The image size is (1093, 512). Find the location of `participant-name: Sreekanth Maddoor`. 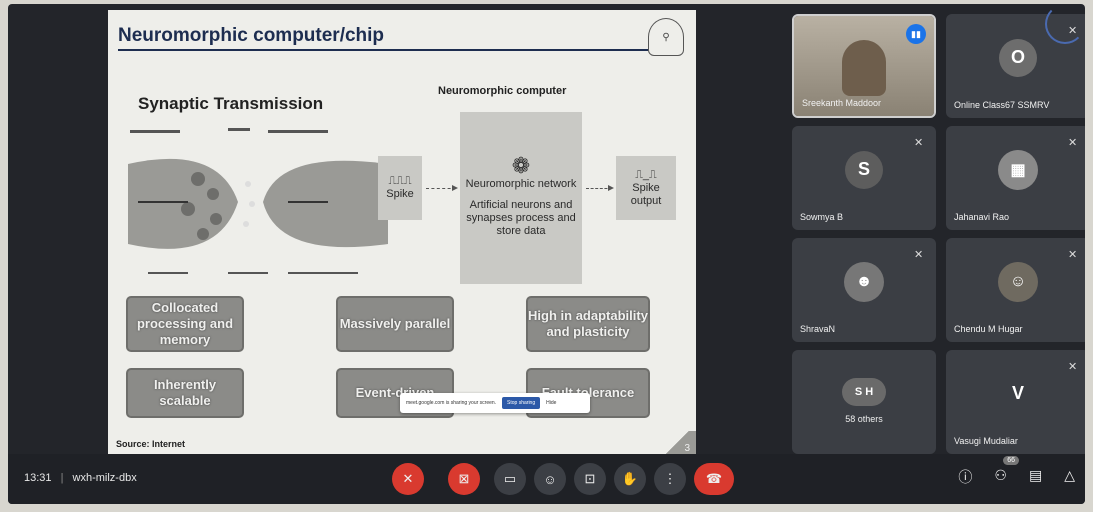

participant-name: Sreekanth Maddoor is located at coordinates (842, 103).